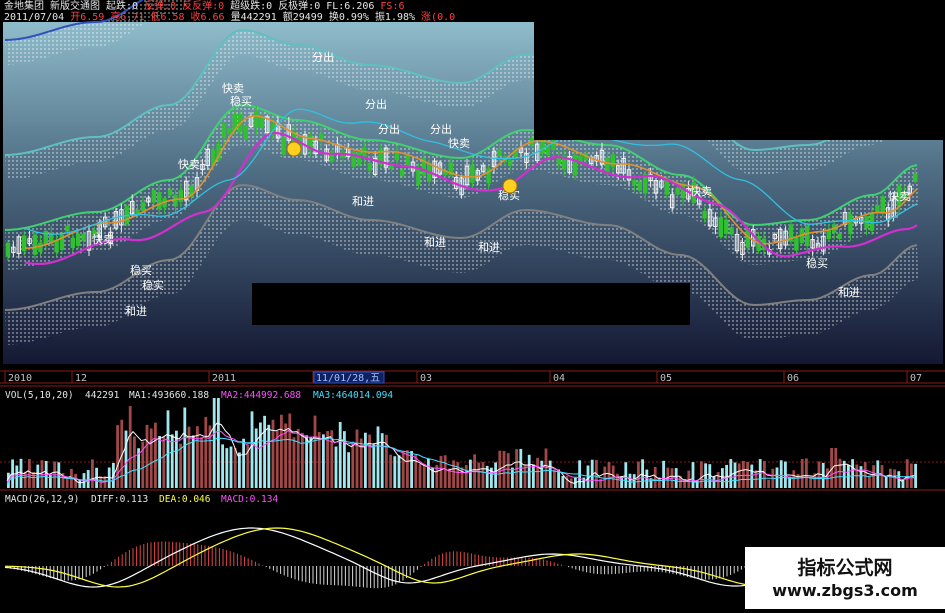 The width and height of the screenshot is (945, 613). What do you see at coordinates (34, 17) in the screenshot?
I see `header-field: 2011/07/04` at bounding box center [34, 17].